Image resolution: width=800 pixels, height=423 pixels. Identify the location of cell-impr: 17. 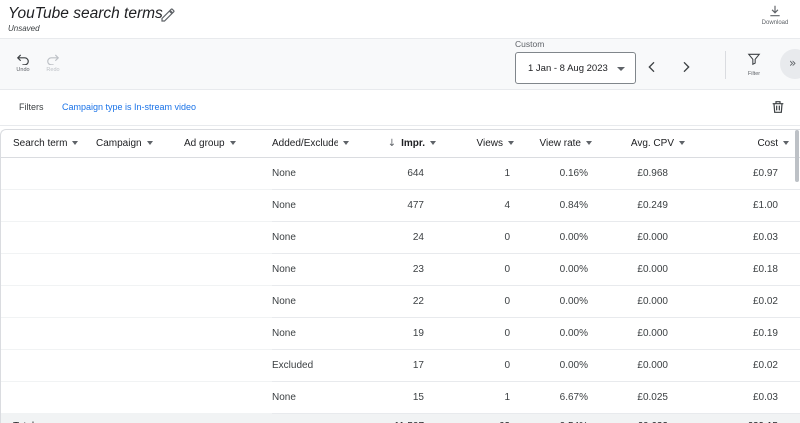
(399, 365).